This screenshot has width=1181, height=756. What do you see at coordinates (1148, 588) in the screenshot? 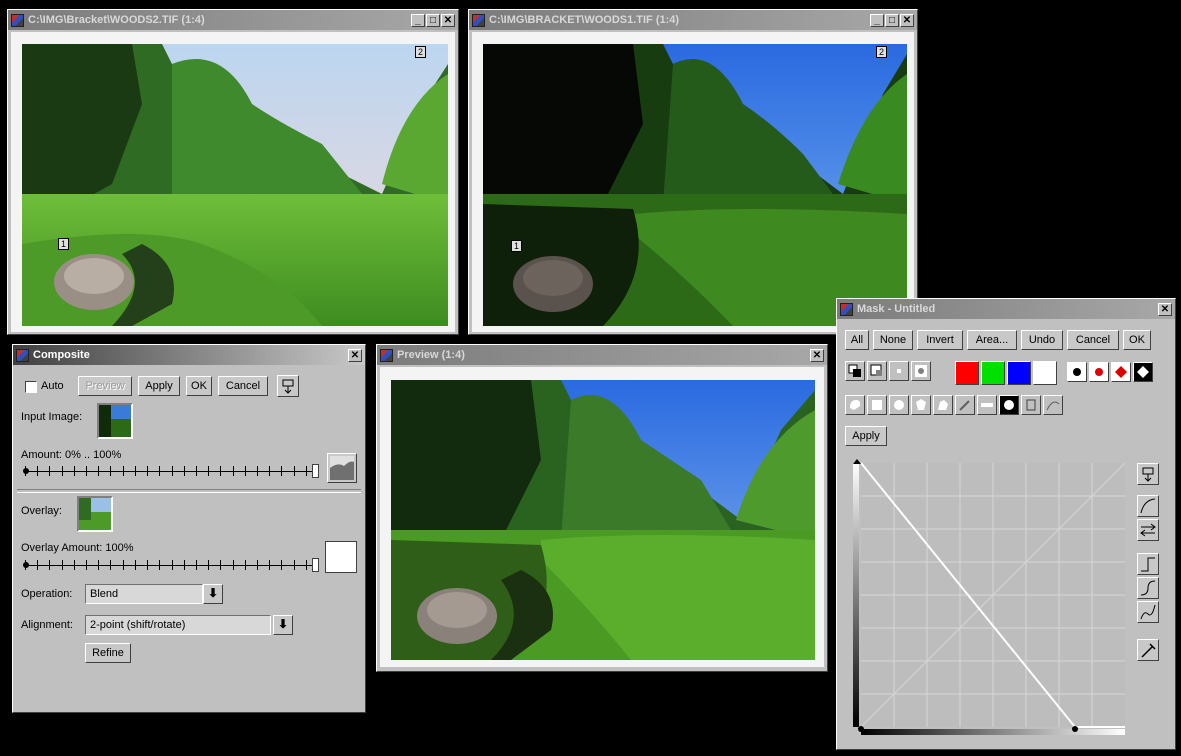
I see `curve-smooth-icon` at bounding box center [1148, 588].